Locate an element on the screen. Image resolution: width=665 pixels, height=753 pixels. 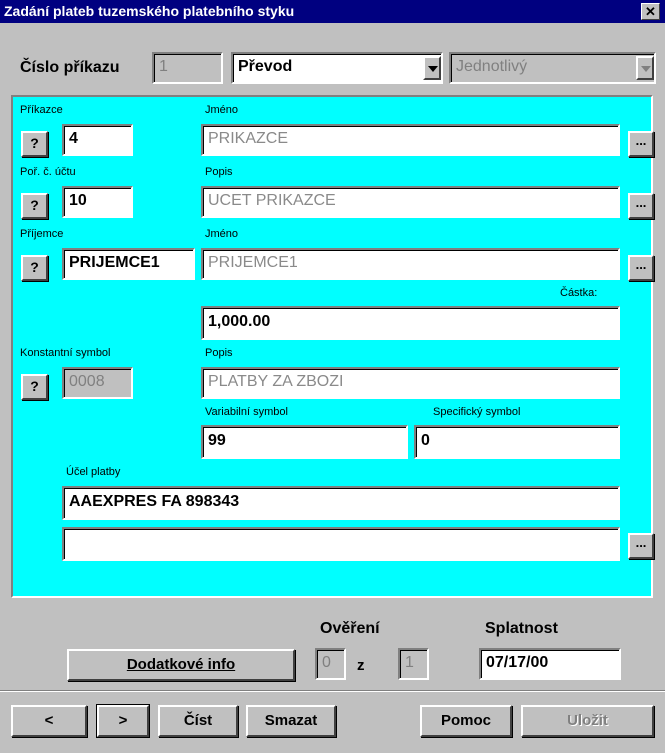
prijemce-field: PRIJEMCE1 is located at coordinates (128, 264).